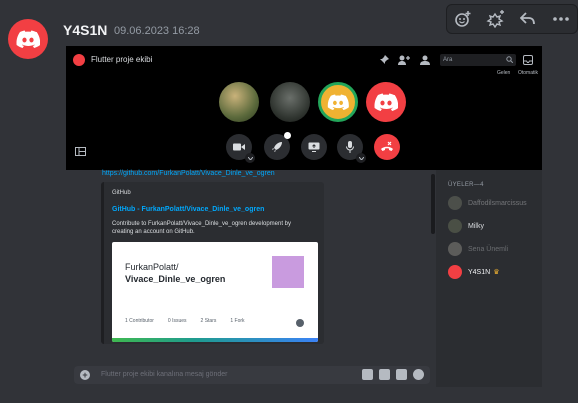 The image size is (578, 403). What do you see at coordinates (237, 321) in the screenshot?
I see `repo-stat: 1 Fork` at bounding box center [237, 321].